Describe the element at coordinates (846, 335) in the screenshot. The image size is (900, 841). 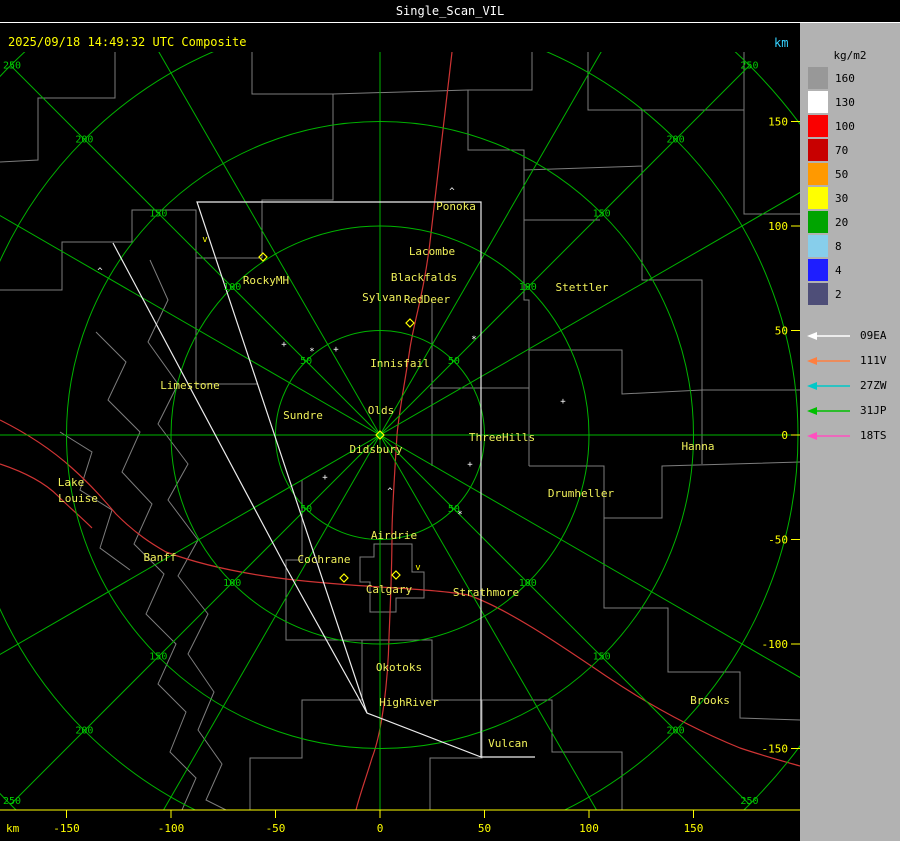
I see `site-entry: 09EA` at that location.